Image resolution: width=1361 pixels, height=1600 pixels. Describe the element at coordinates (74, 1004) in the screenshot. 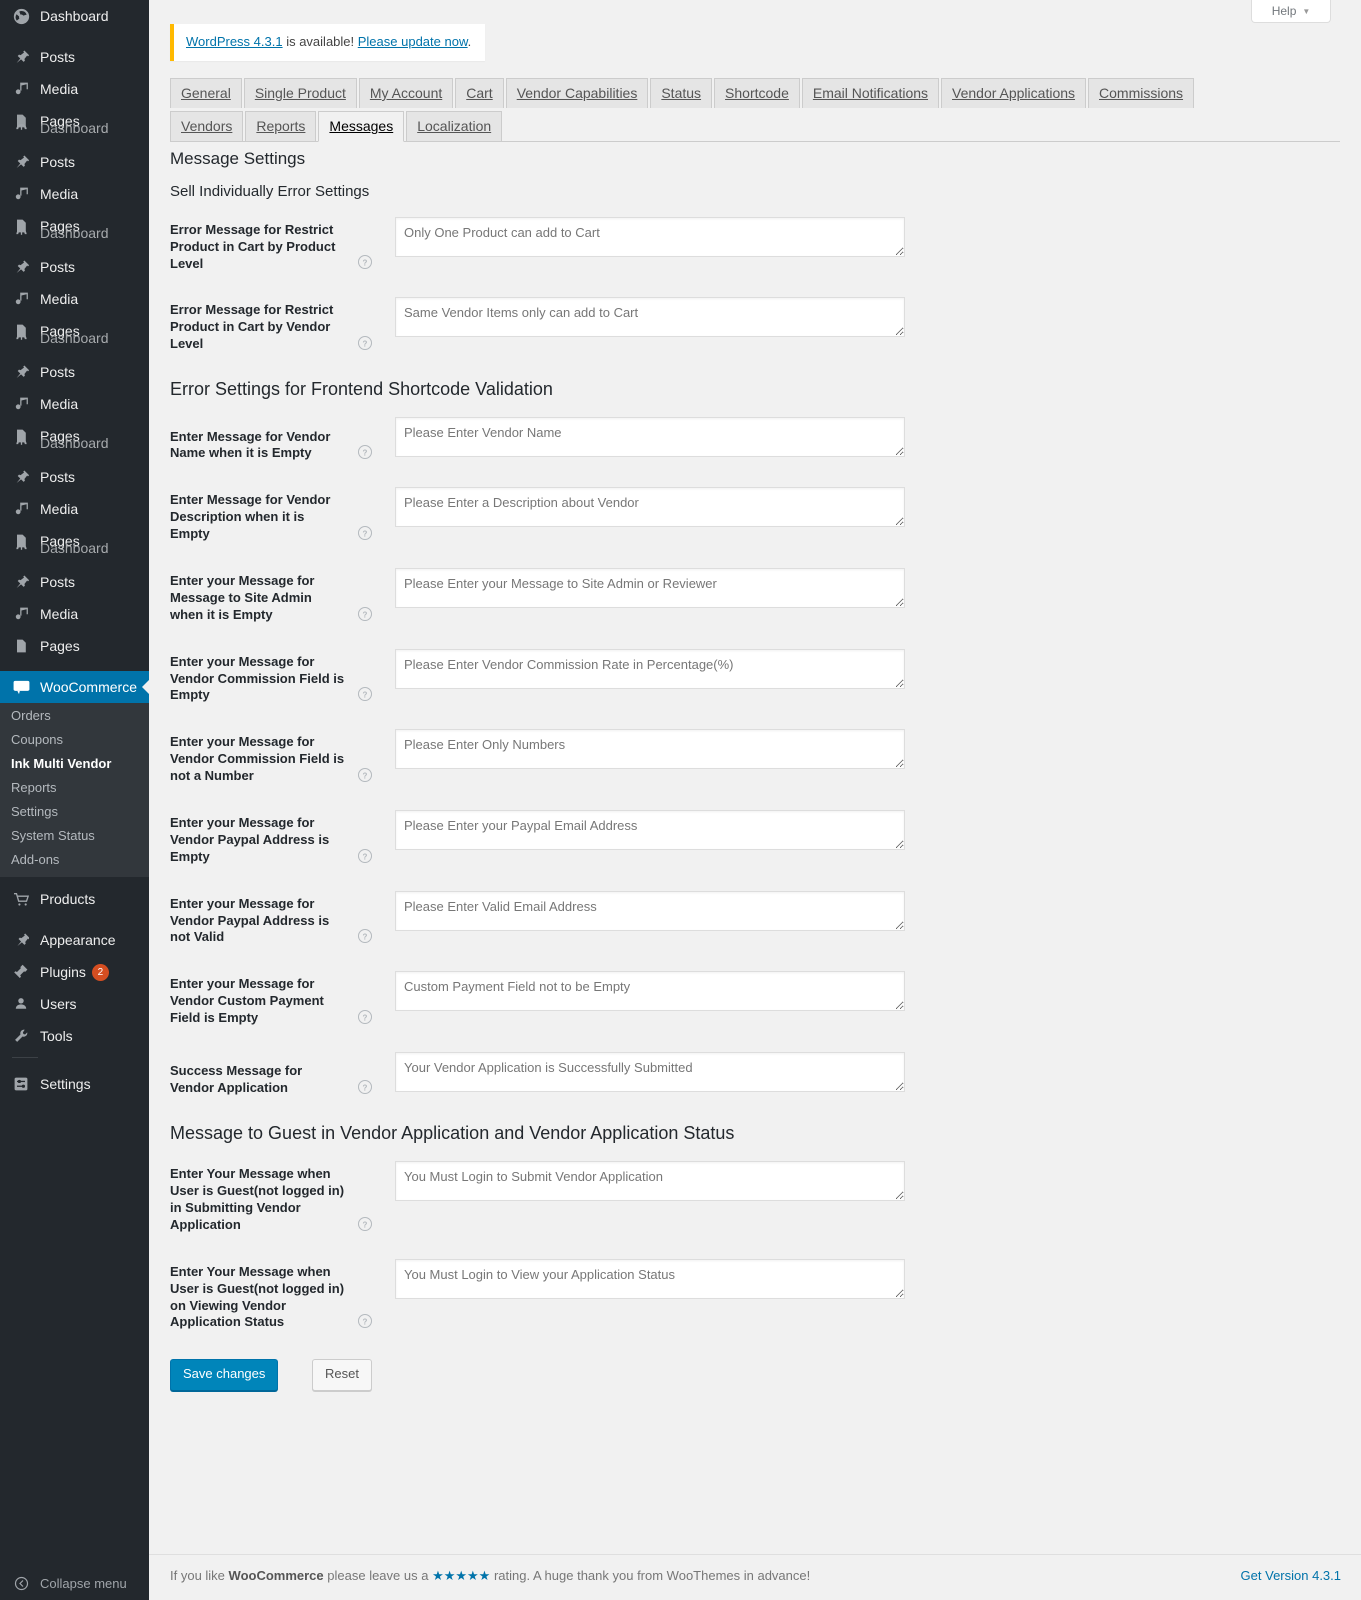

I see `sidebar-item-users: Users` at that location.